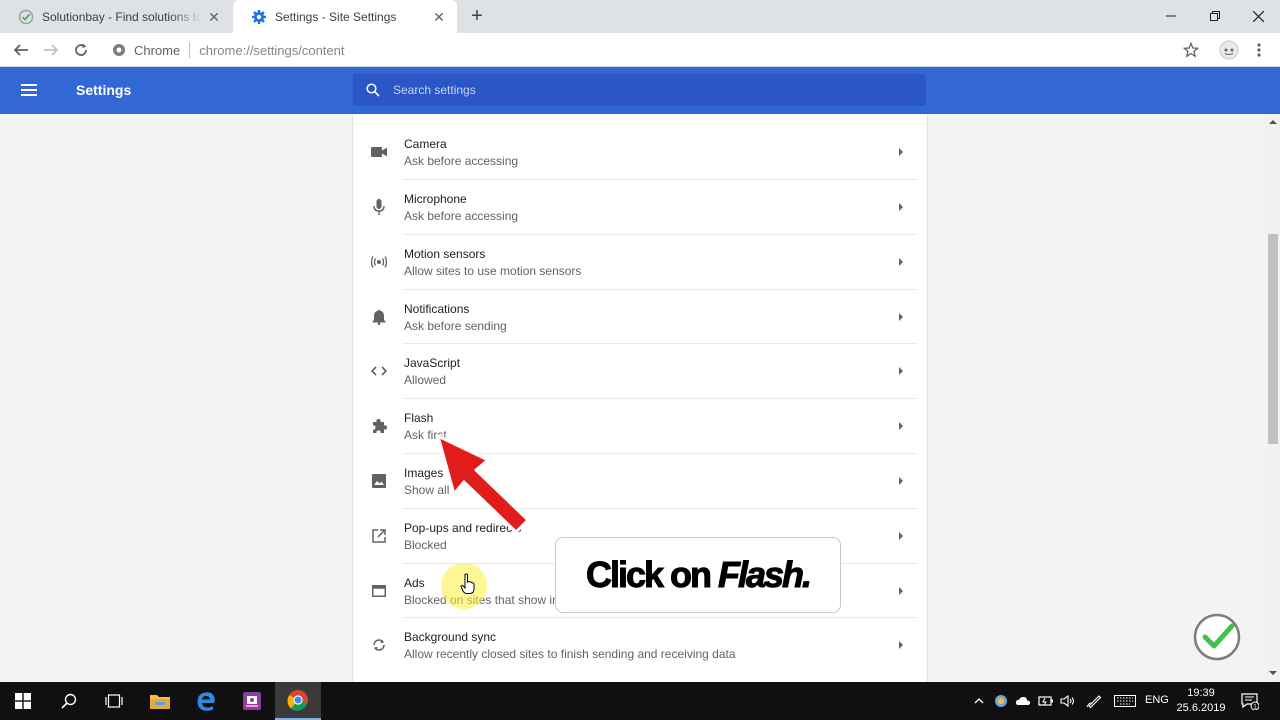 Image resolution: width=1280 pixels, height=720 pixels. I want to click on touch-keyboard-icon, so click(1125, 701).